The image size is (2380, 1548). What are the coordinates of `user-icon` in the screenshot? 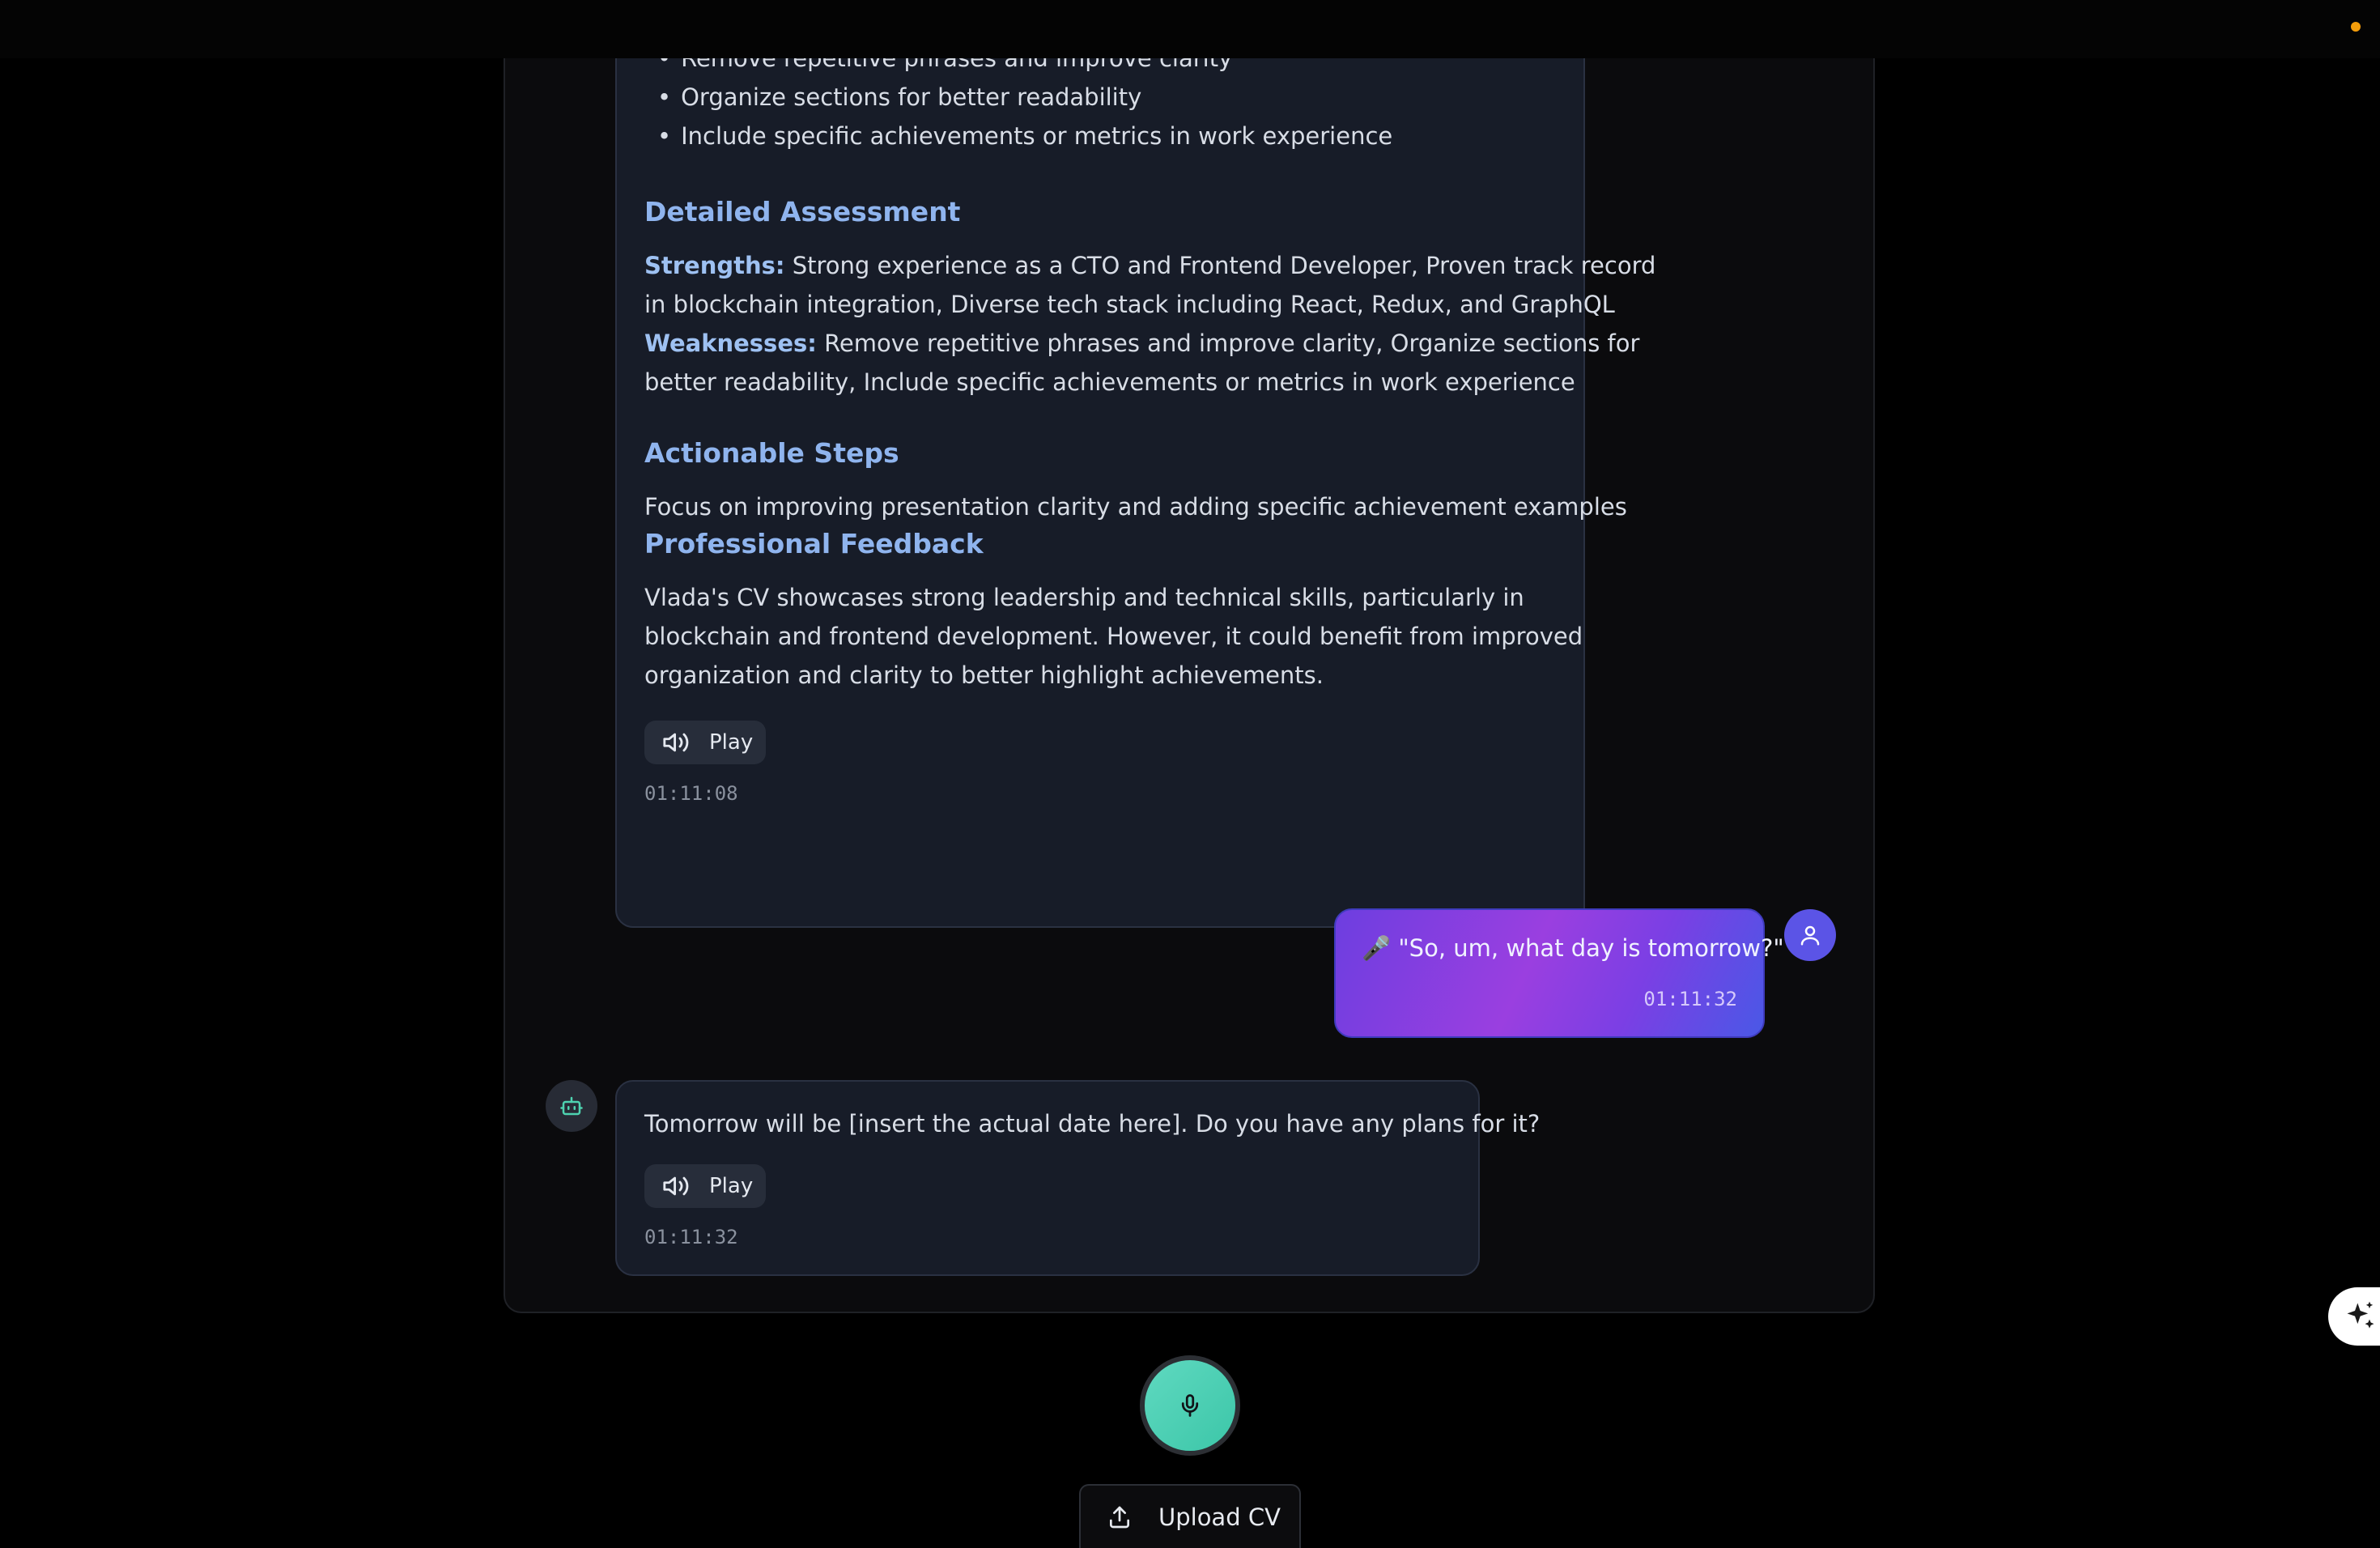 It's located at (1810, 936).